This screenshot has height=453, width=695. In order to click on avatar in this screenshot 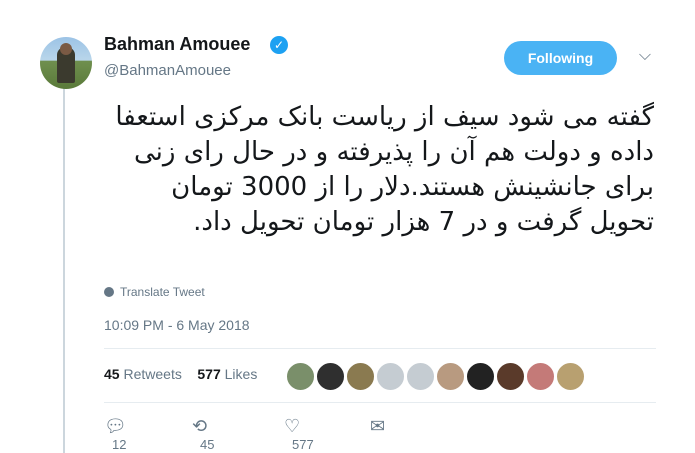, I will do `click(66, 63)`.